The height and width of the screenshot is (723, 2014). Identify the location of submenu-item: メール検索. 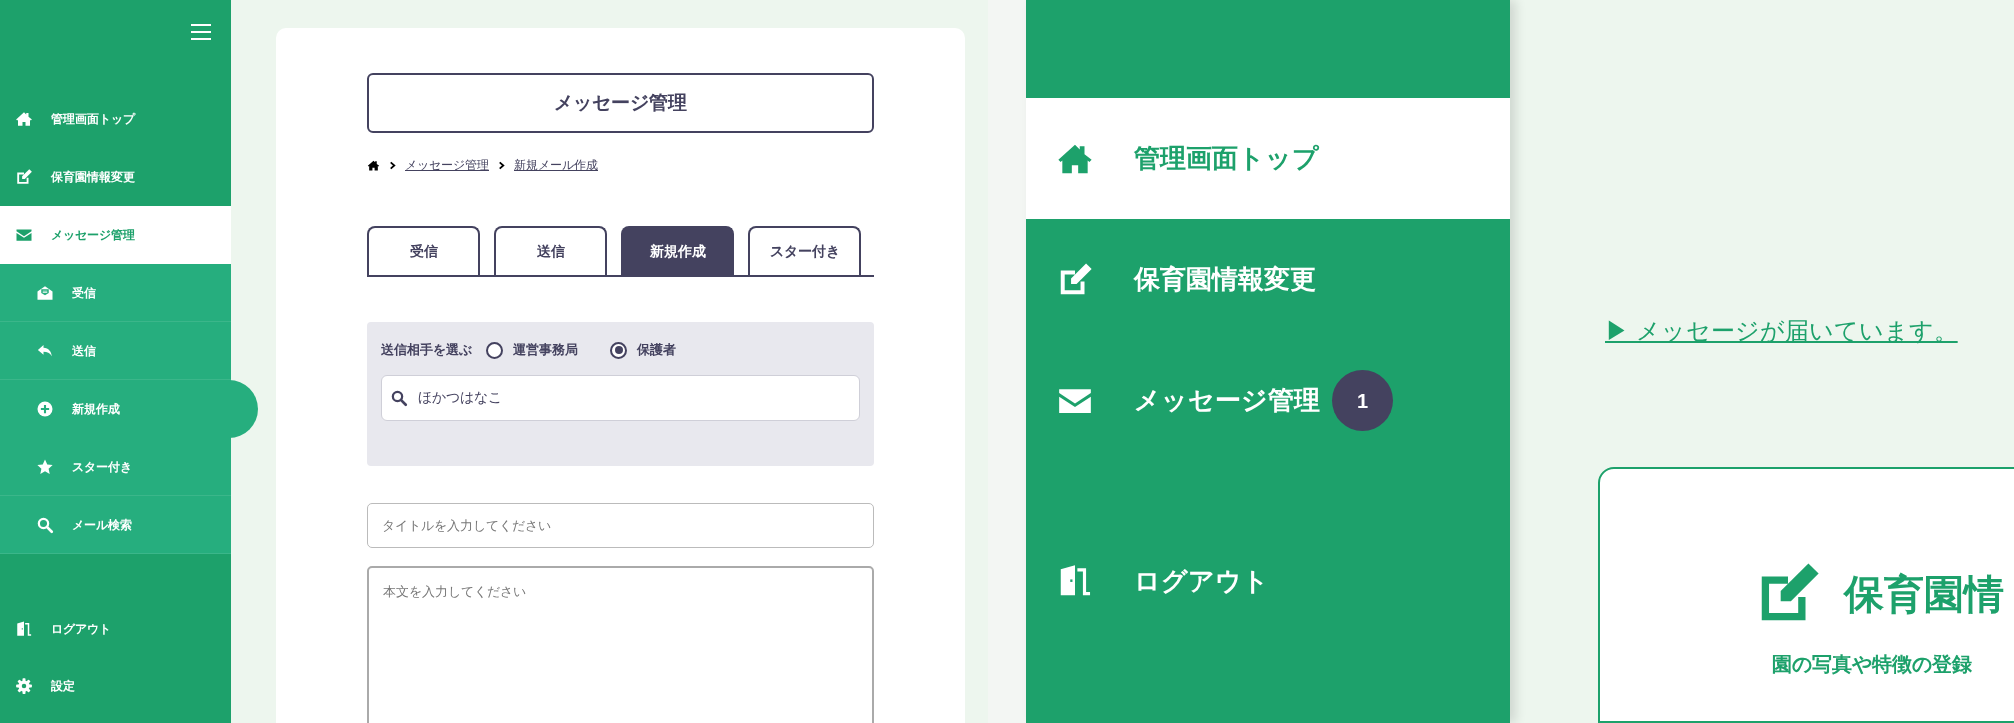
(115, 525).